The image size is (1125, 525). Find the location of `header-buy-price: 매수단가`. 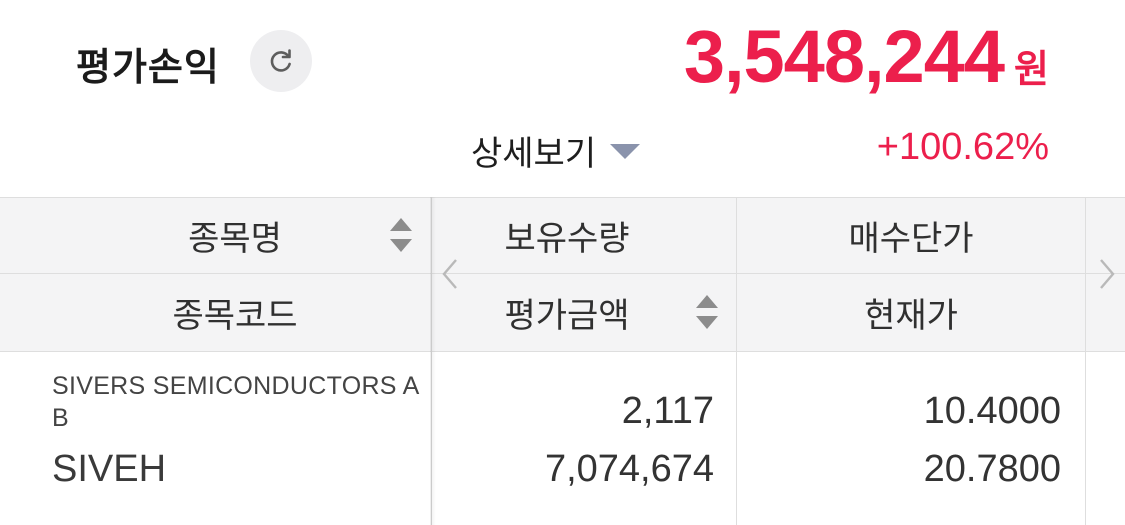

header-buy-price: 매수단가 is located at coordinates (911, 239).